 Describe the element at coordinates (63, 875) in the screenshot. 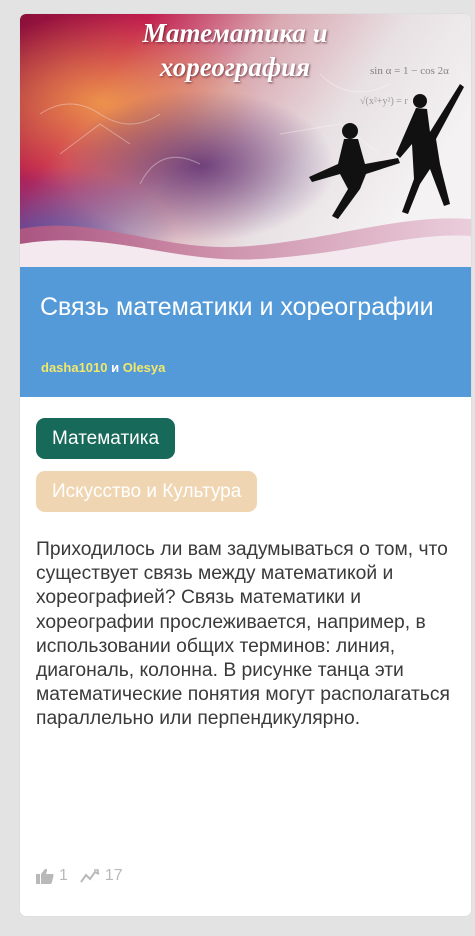

I see `likes-count: 1` at that location.